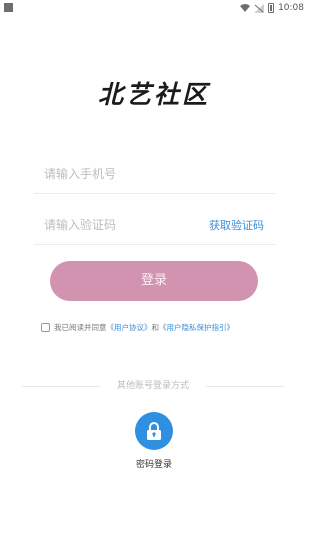 This screenshot has height=547, width=320. Describe the element at coordinates (154, 281) in the screenshot. I see `login-button: 登录` at that location.